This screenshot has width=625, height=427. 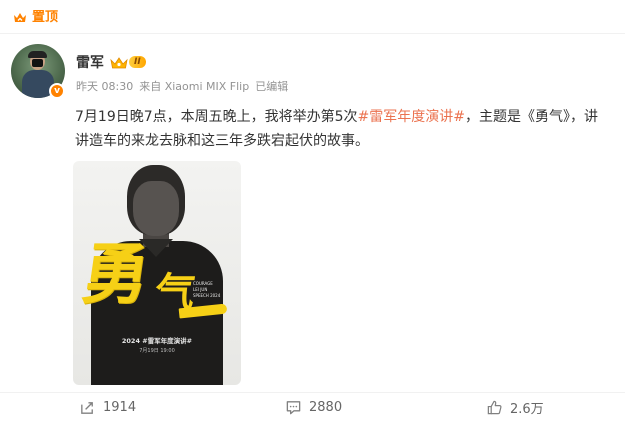 I want to click on crown-icon, so click(x=119, y=62).